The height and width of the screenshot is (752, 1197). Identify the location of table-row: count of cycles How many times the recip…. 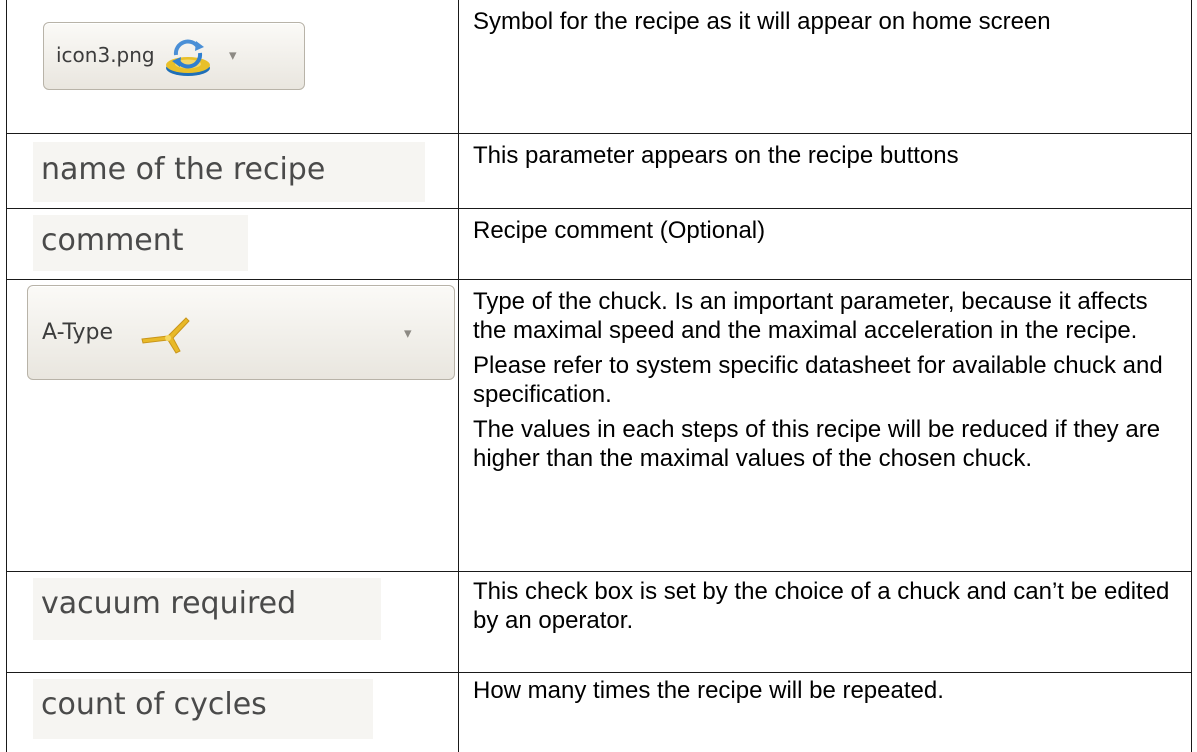
(599, 712).